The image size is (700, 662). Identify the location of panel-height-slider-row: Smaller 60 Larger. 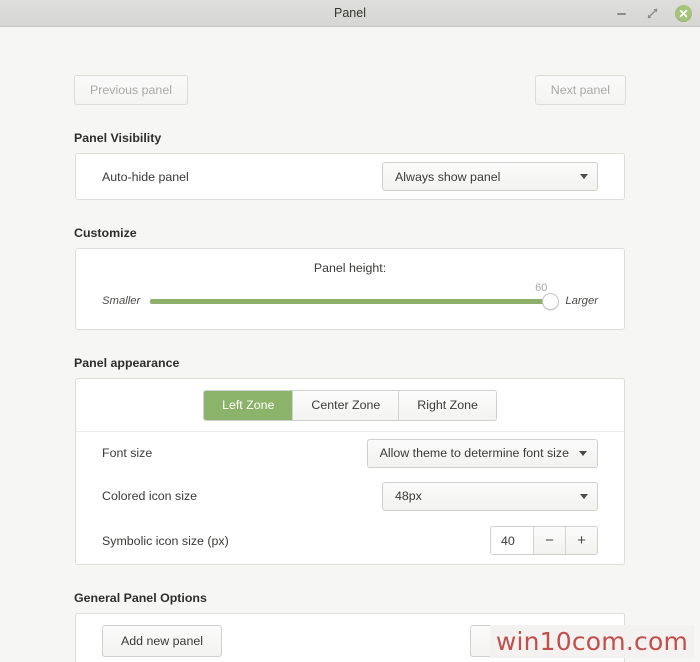
(350, 297).